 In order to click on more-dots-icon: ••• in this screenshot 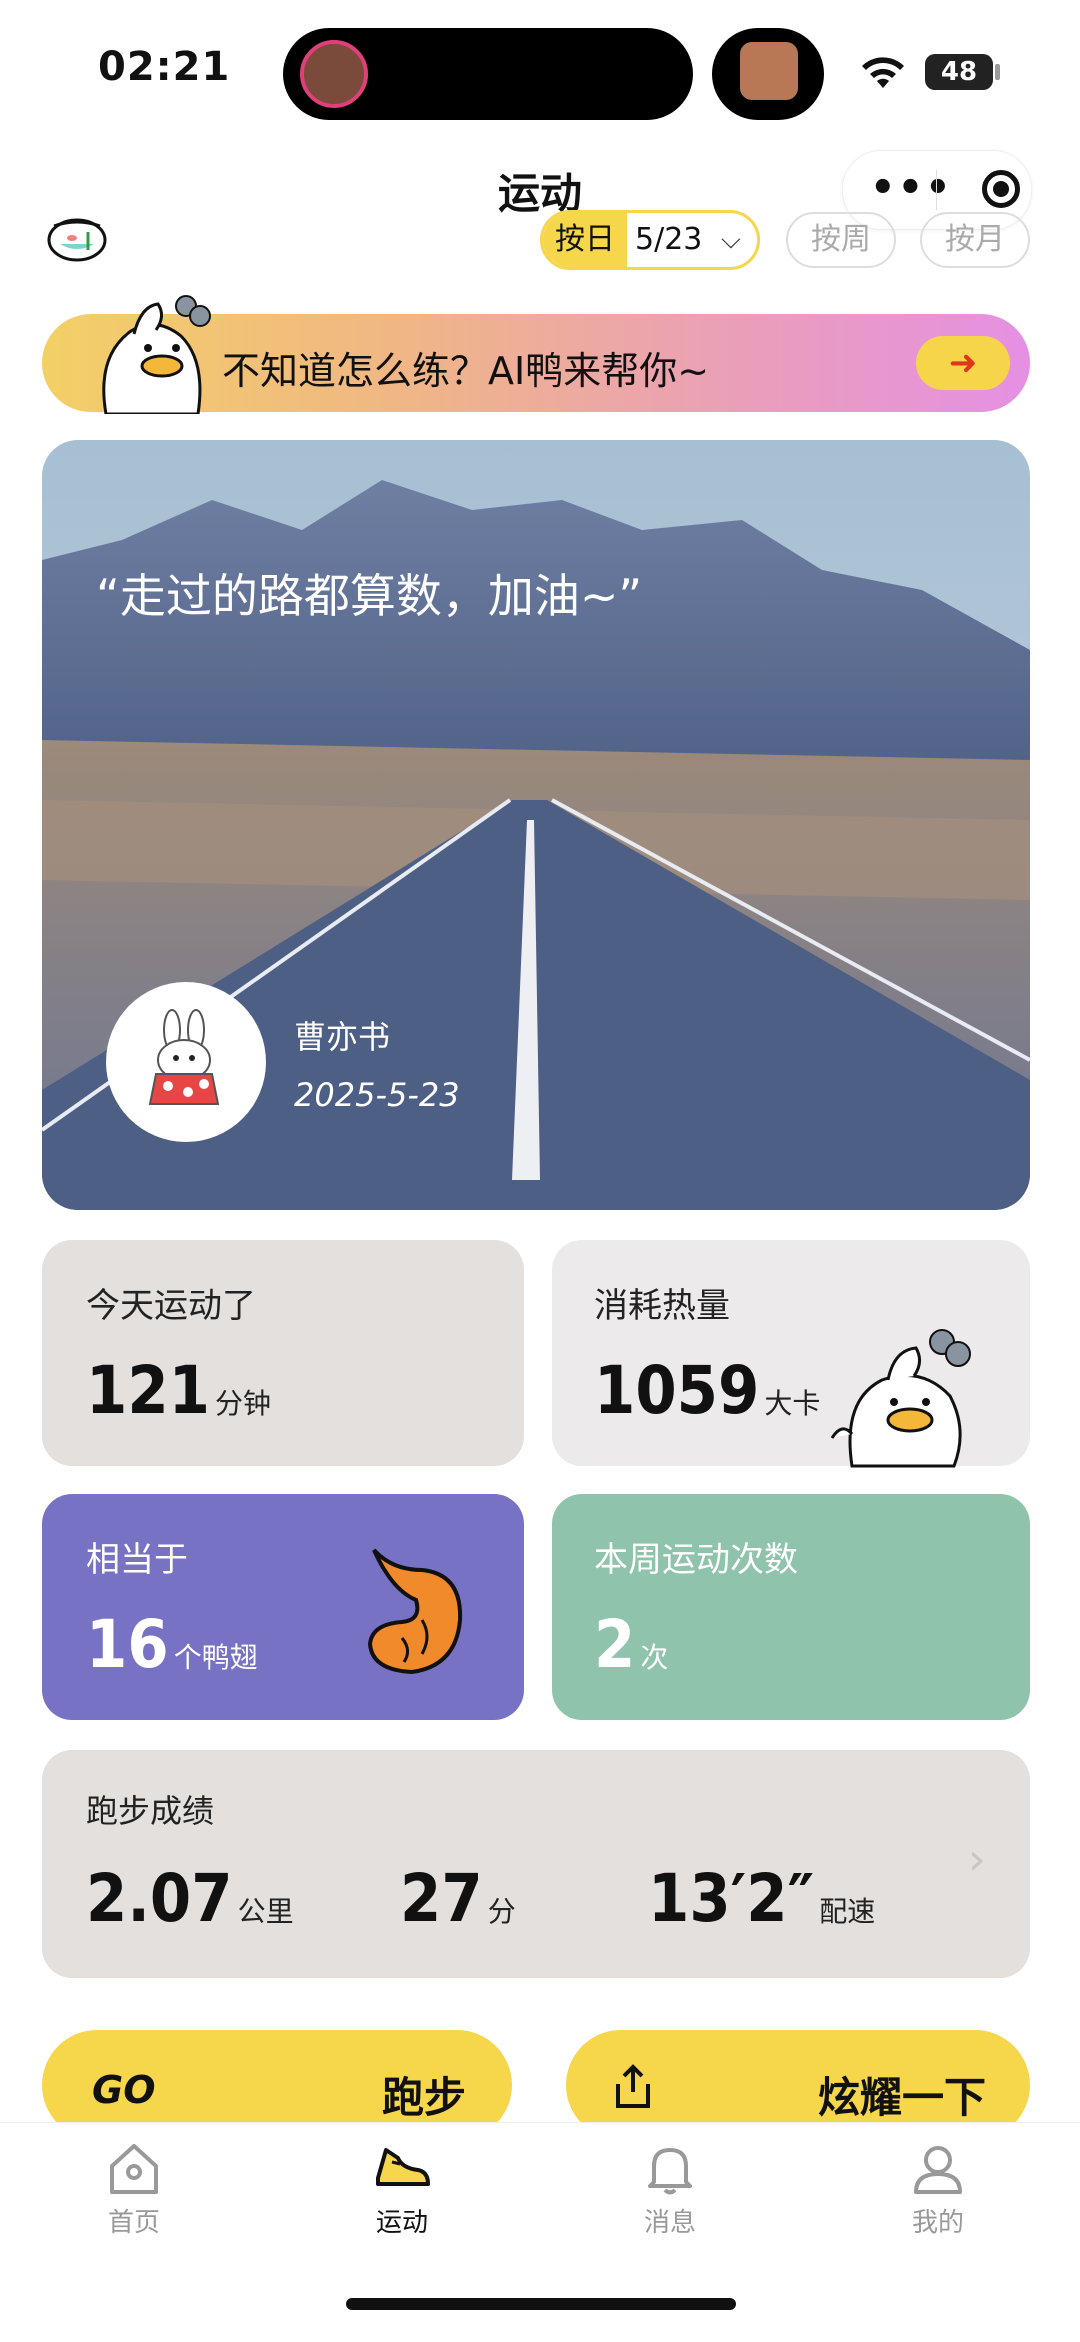, I will do `click(911, 188)`.